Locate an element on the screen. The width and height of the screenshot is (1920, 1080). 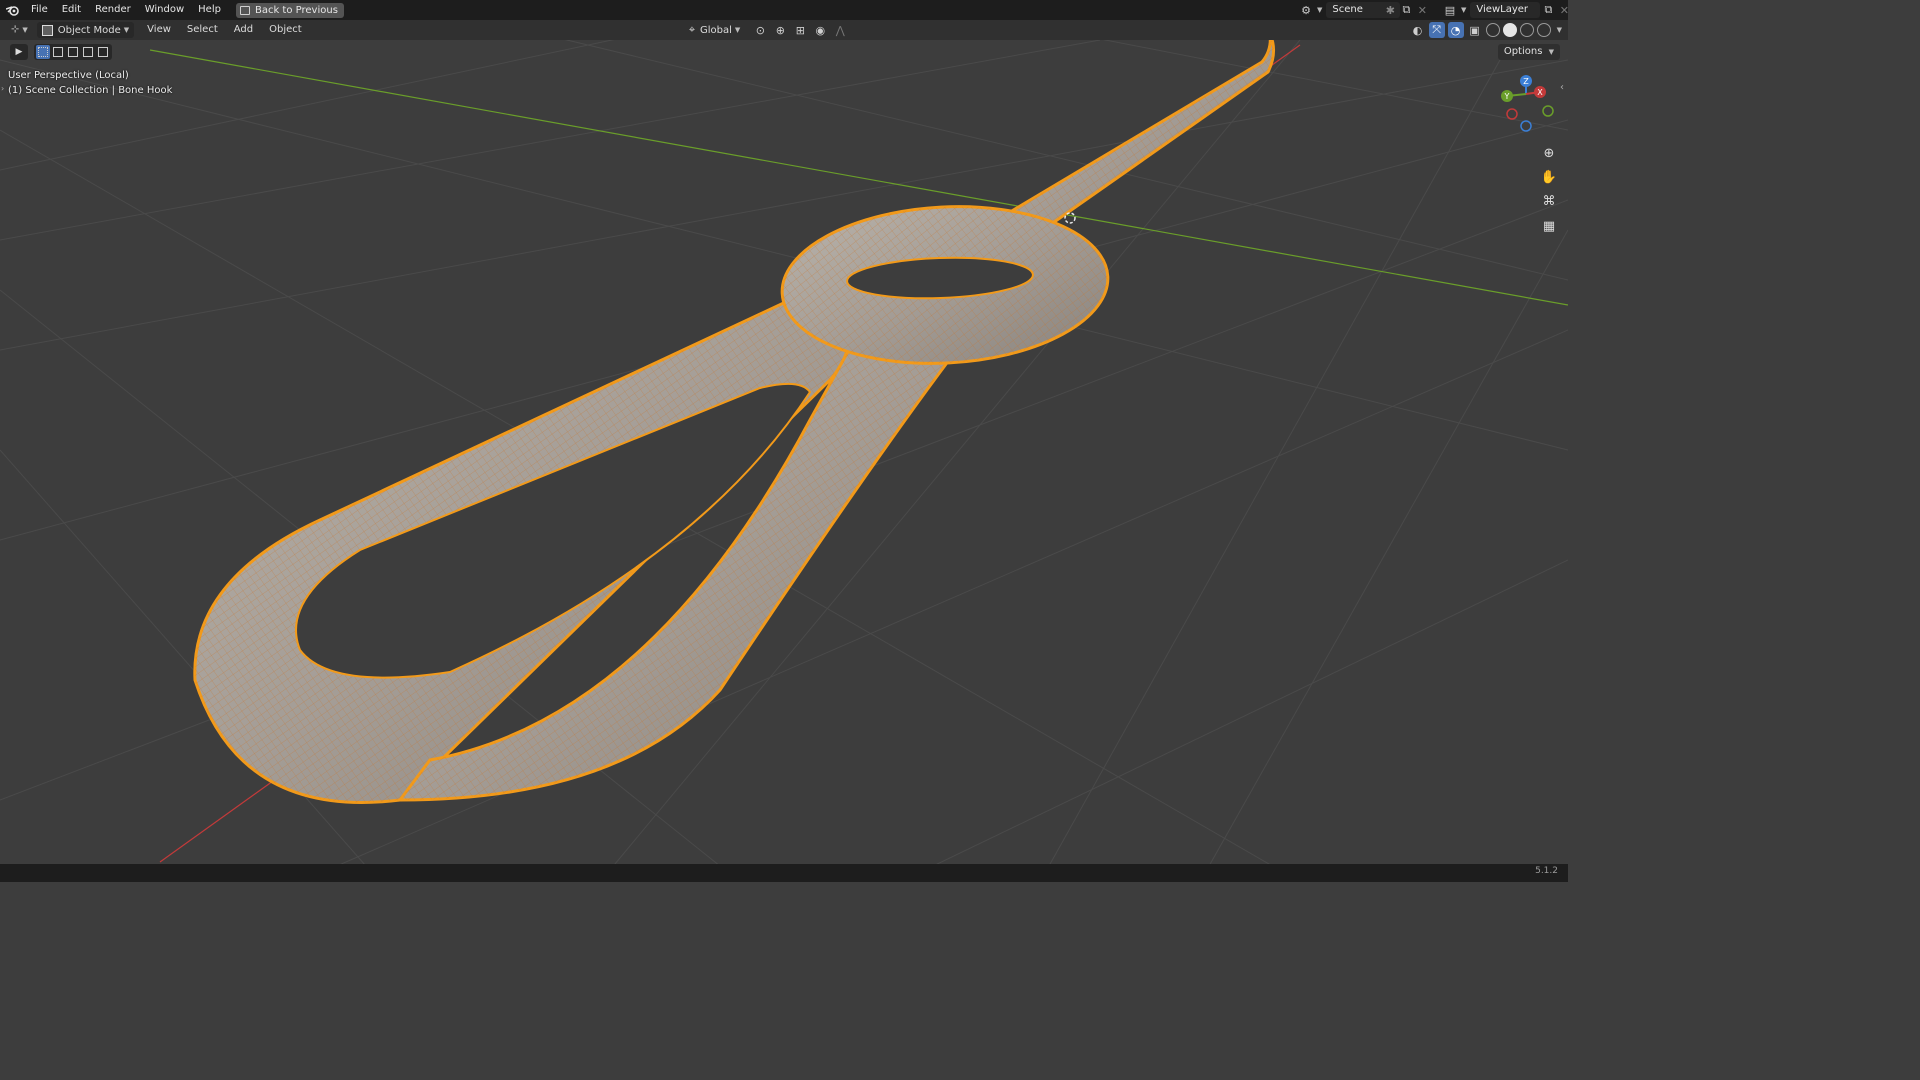
overlay-toggle-icon: ◔ is located at coordinates (1455, 30).